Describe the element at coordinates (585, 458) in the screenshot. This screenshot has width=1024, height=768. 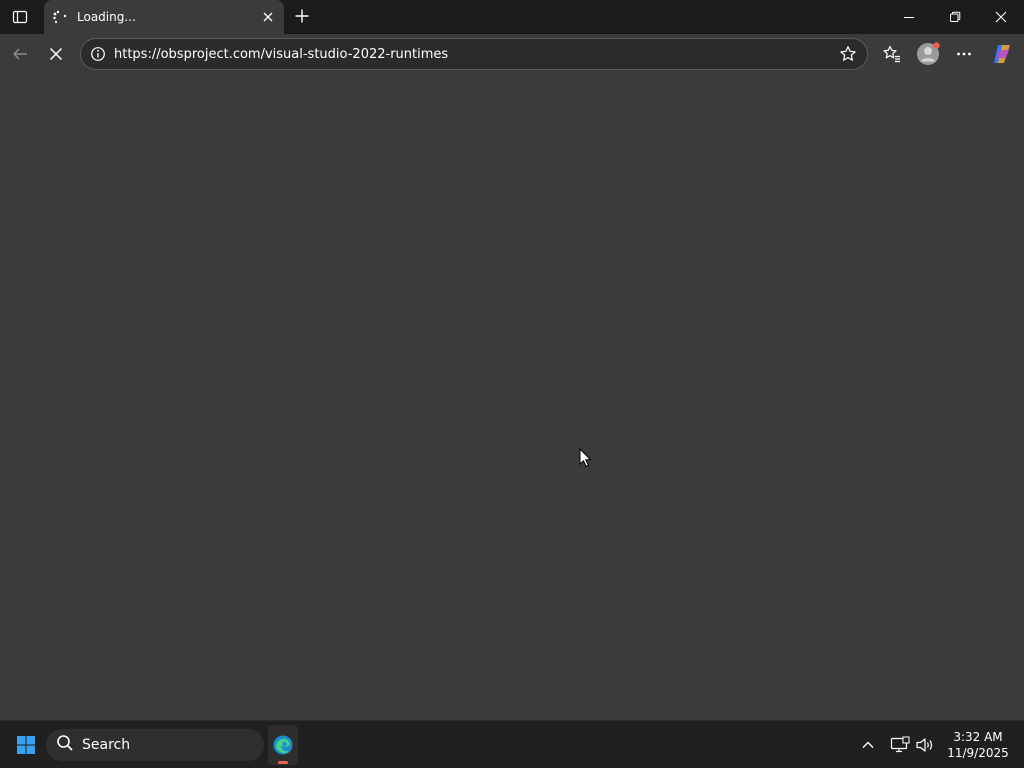
I see `mouse-cursor-icon` at that location.